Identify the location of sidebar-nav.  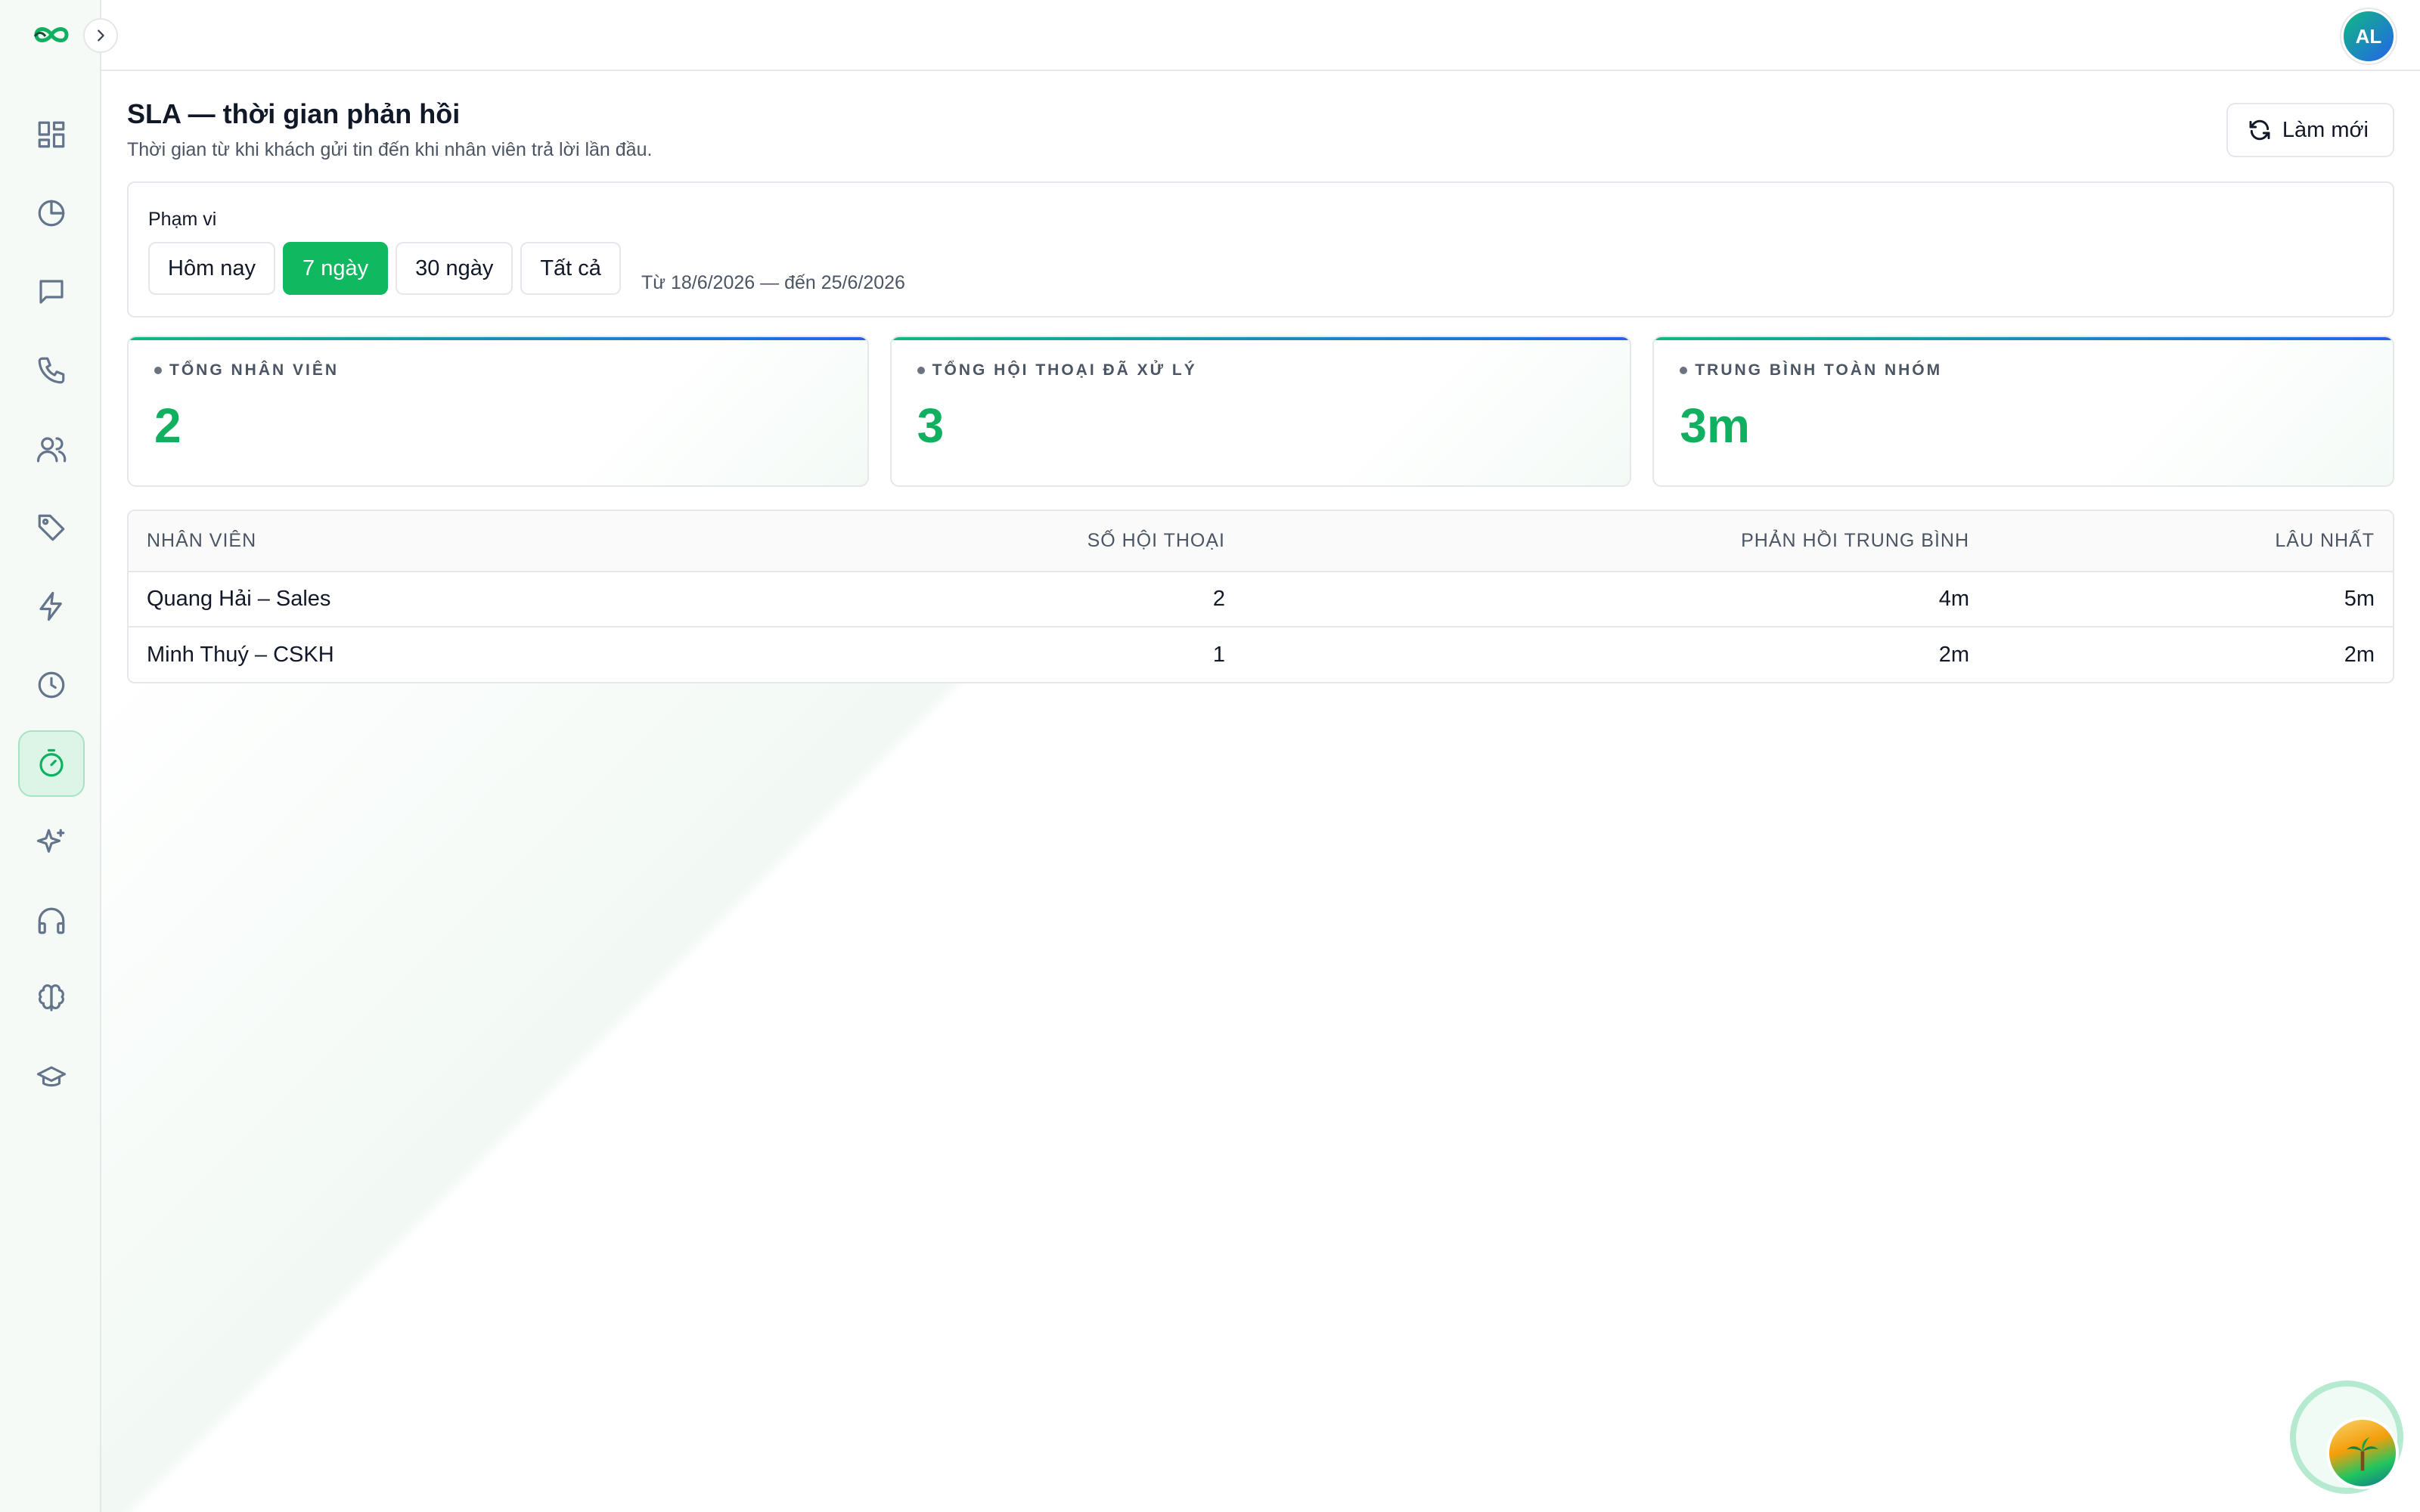
(50, 612).